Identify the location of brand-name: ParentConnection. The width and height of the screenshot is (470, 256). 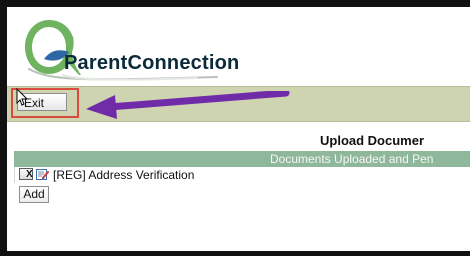
(152, 63).